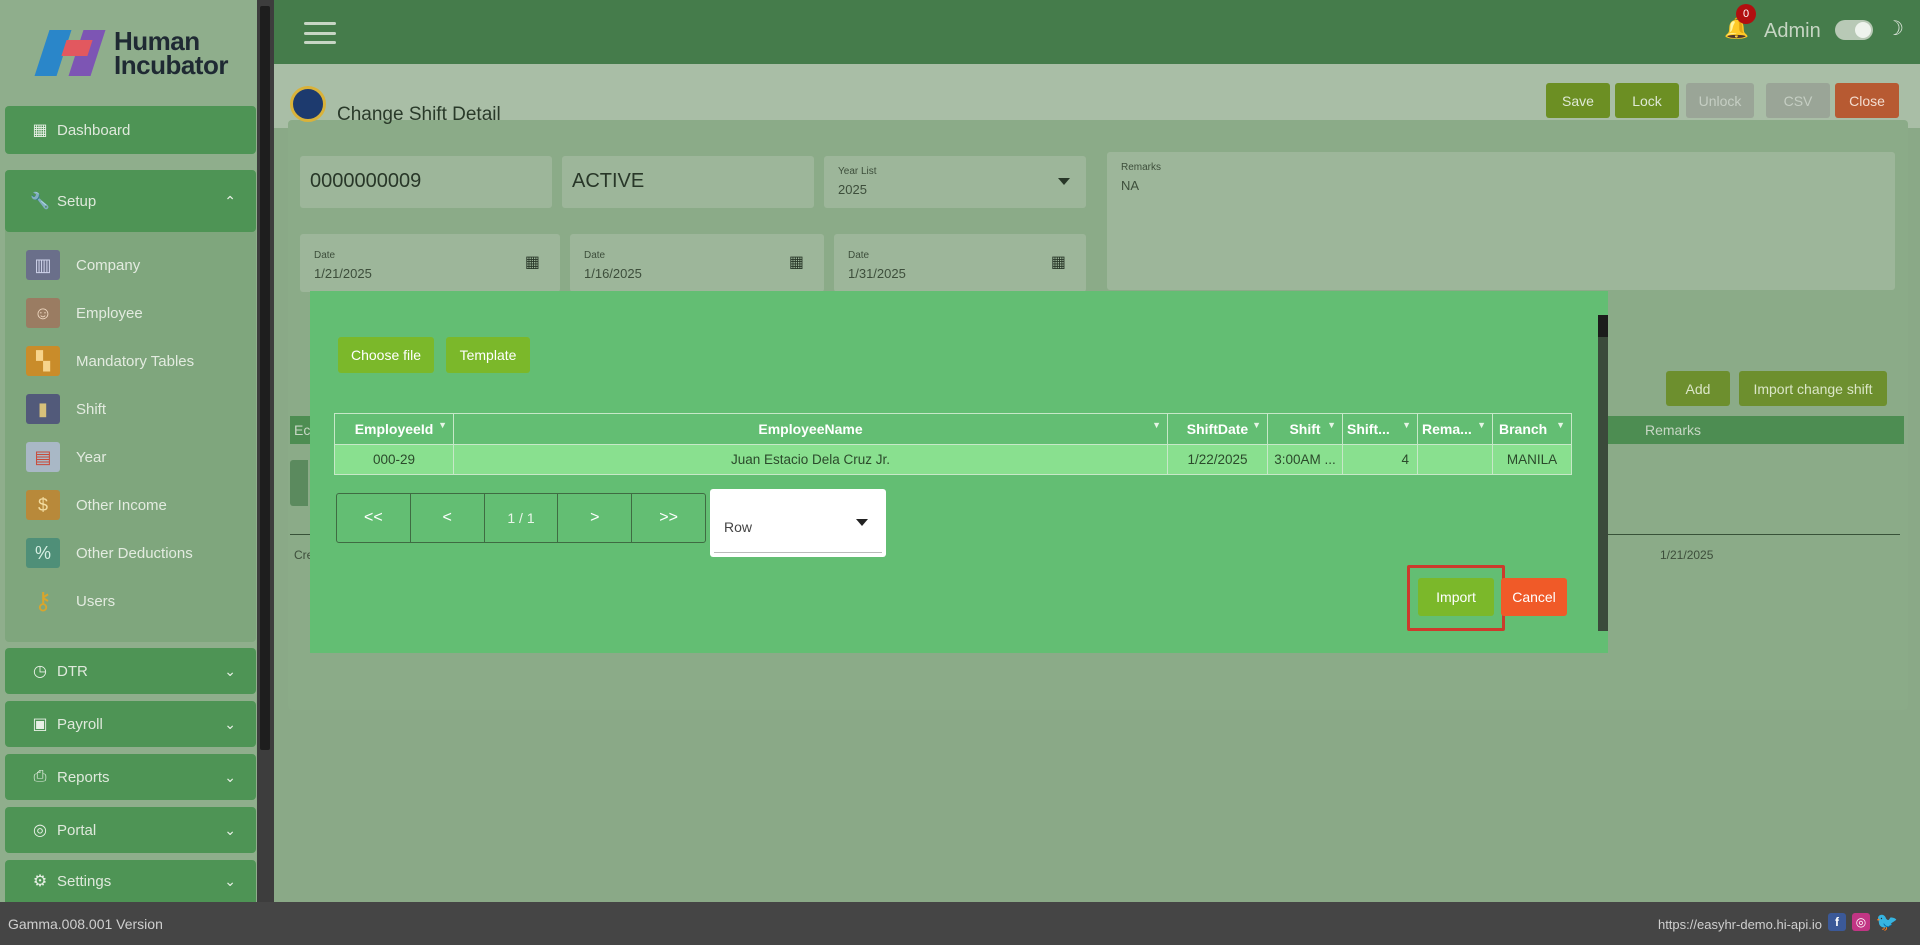 This screenshot has height=945, width=1920. I want to click on sidebar-subitem-label: Users, so click(96, 601).